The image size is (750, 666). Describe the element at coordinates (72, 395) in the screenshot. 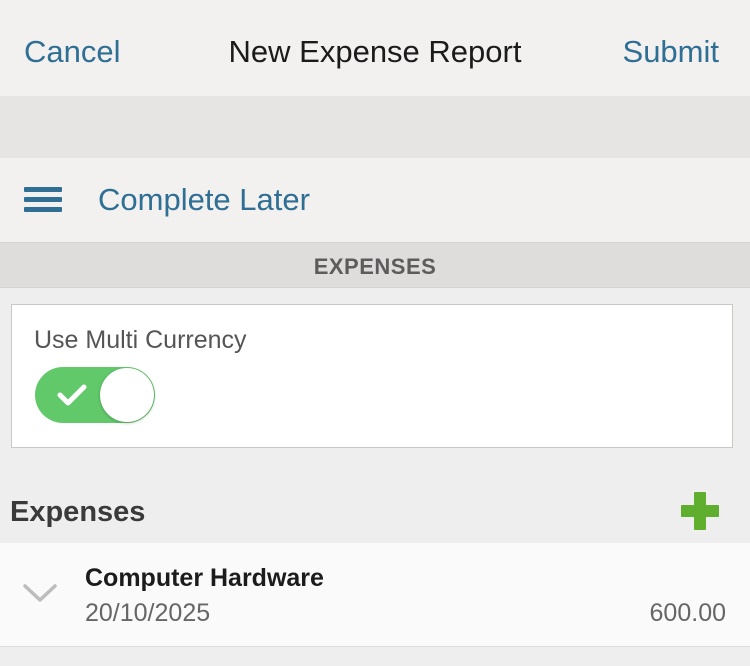

I see `checkmark-icon` at that location.